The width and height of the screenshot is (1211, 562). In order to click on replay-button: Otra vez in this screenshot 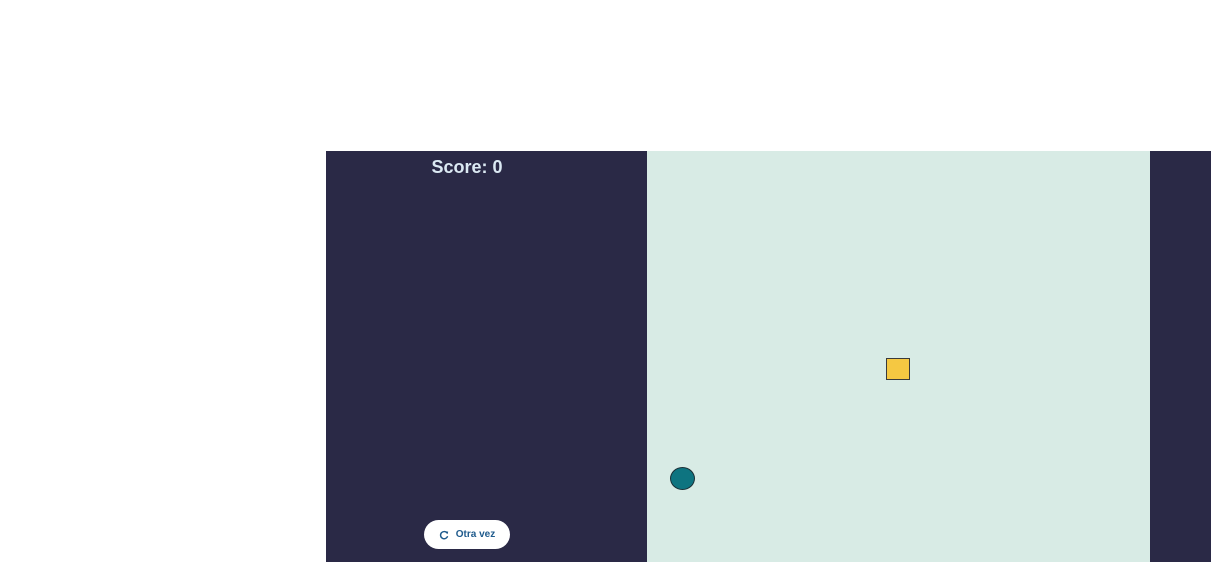, I will do `click(467, 534)`.